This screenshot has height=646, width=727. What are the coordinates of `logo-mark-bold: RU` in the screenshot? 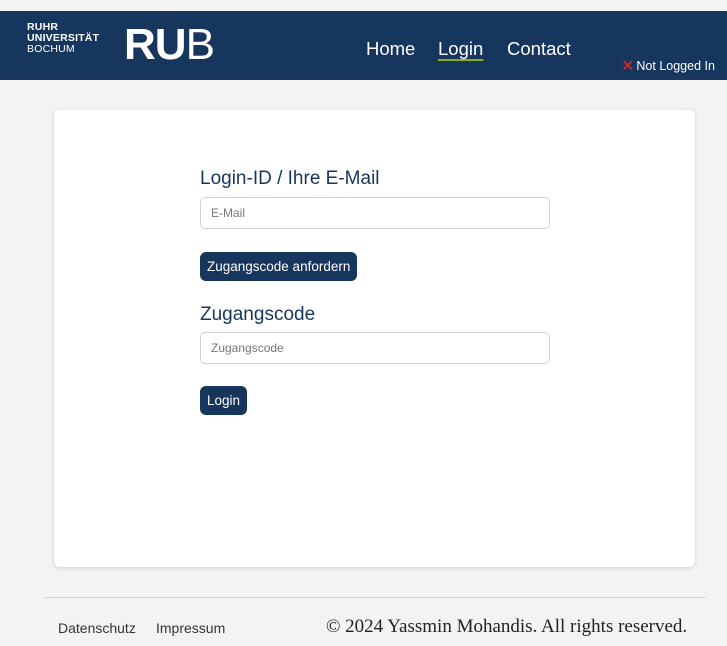 It's located at (155, 44).